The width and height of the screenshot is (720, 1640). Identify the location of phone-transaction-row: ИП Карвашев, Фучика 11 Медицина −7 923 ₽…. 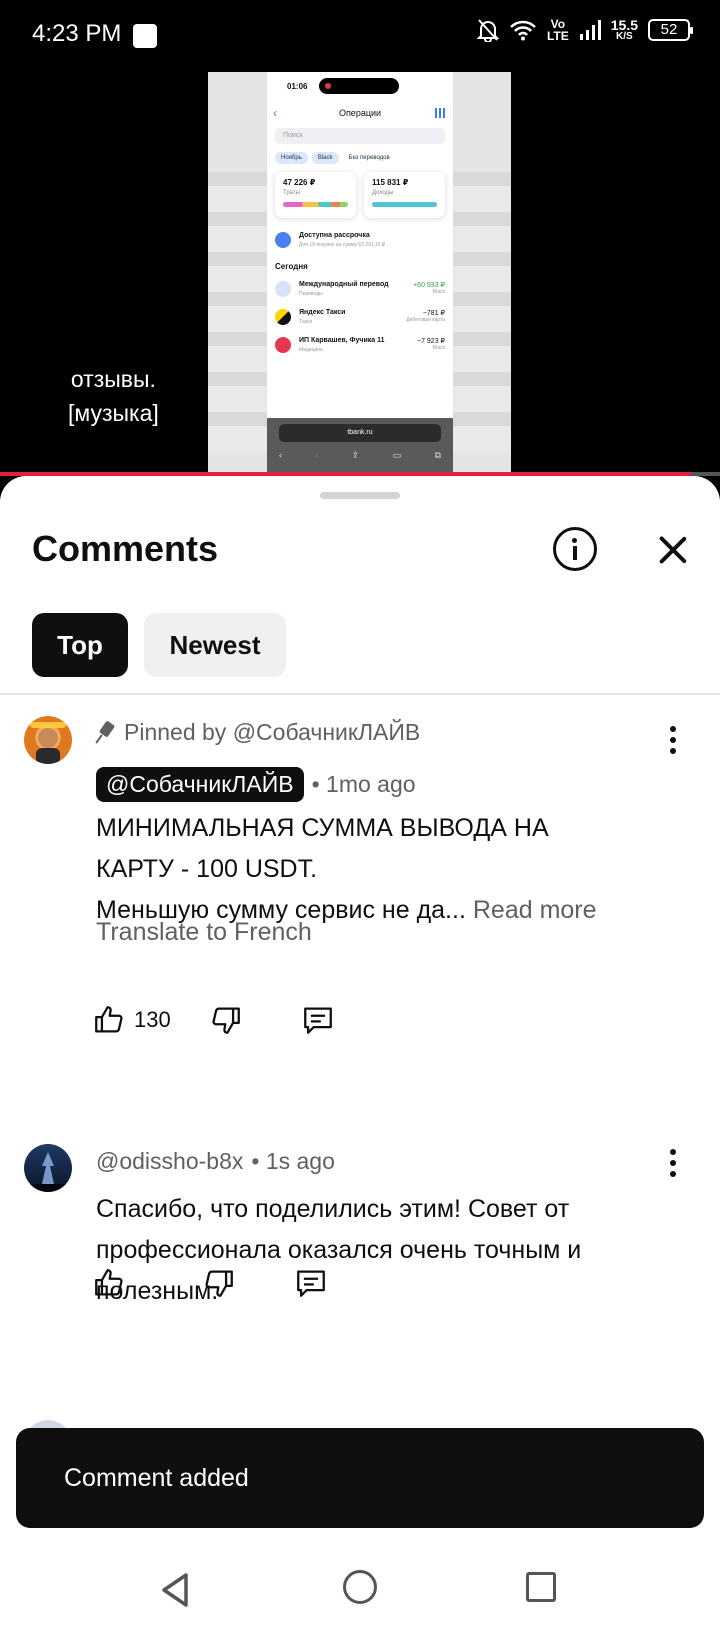
(360, 345).